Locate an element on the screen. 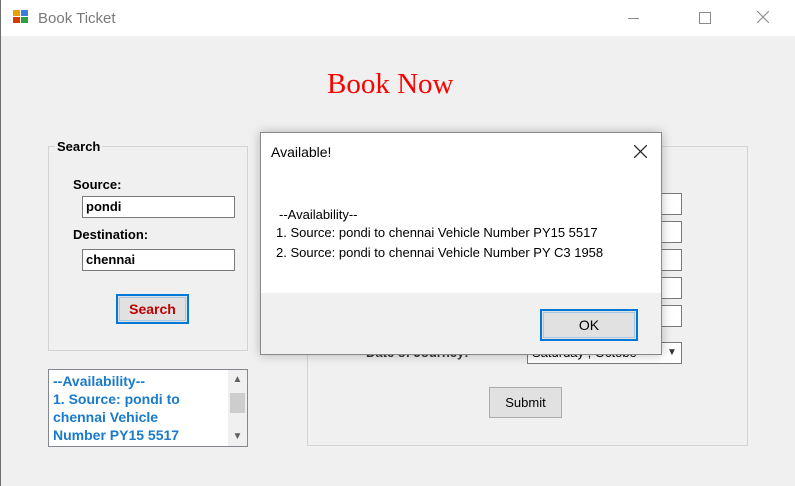 This screenshot has height=486, width=795. search-button: Search is located at coordinates (152, 309).